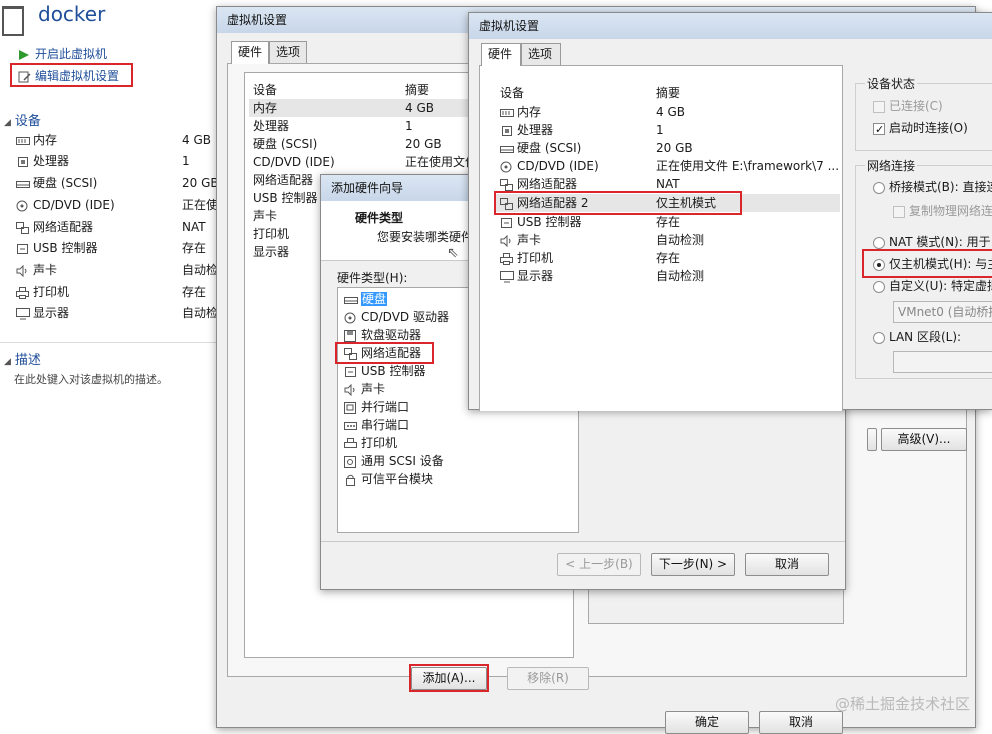 The image size is (992, 734). I want to click on device-row-processor: 处理器 1, so click(116, 161).